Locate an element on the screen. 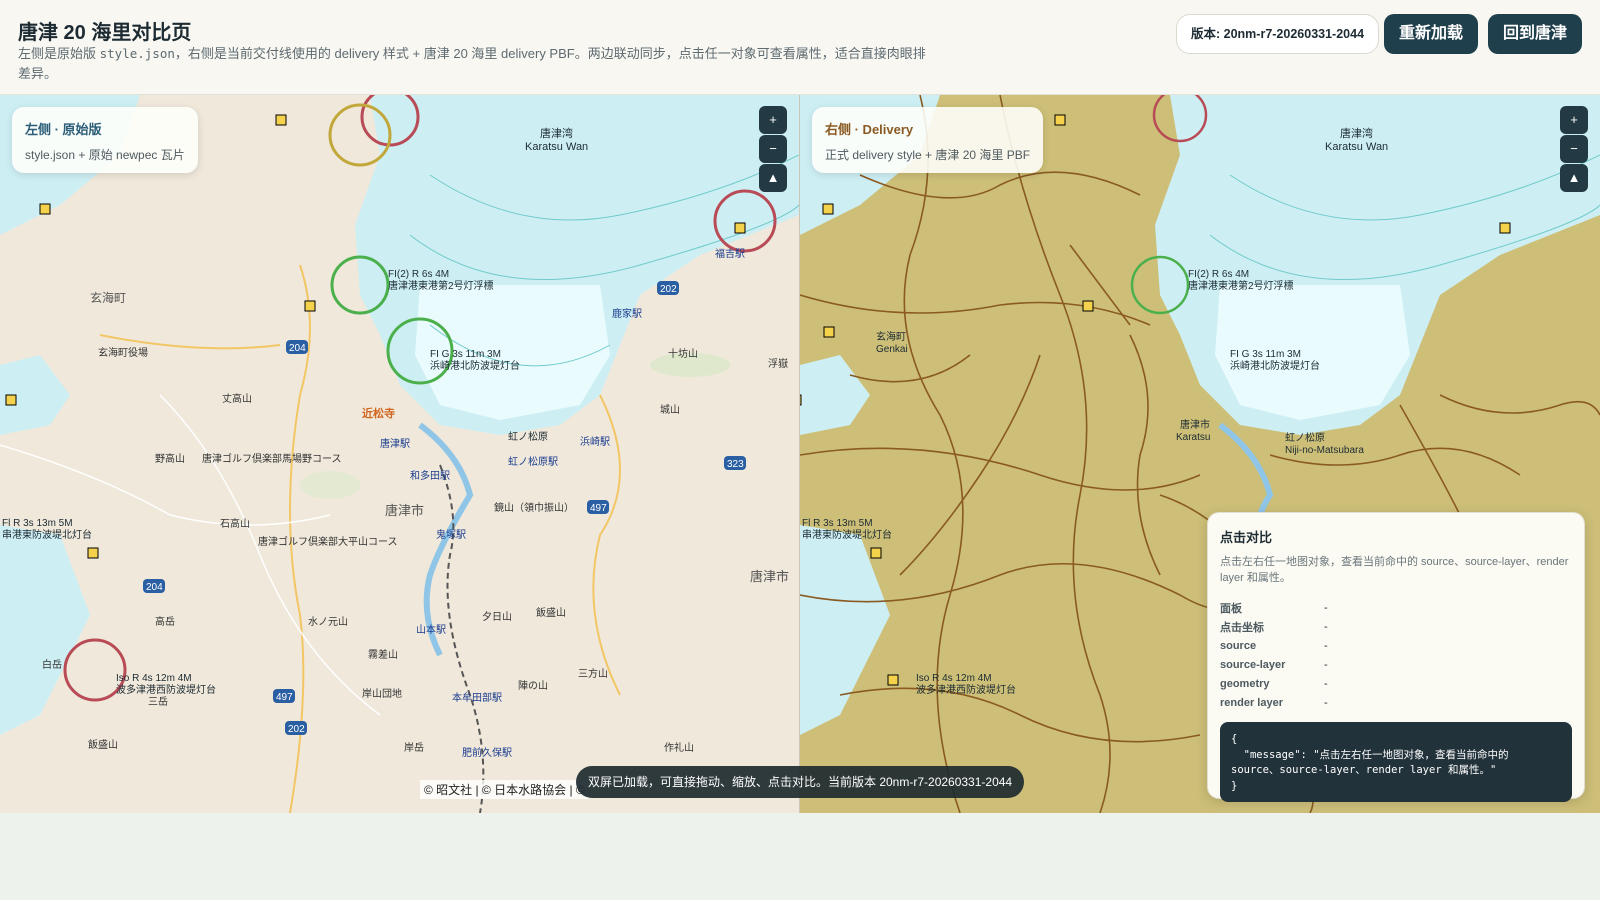 This screenshot has width=1600, height=900. station-fukuyoshi: 福吉駅 is located at coordinates (730, 253).